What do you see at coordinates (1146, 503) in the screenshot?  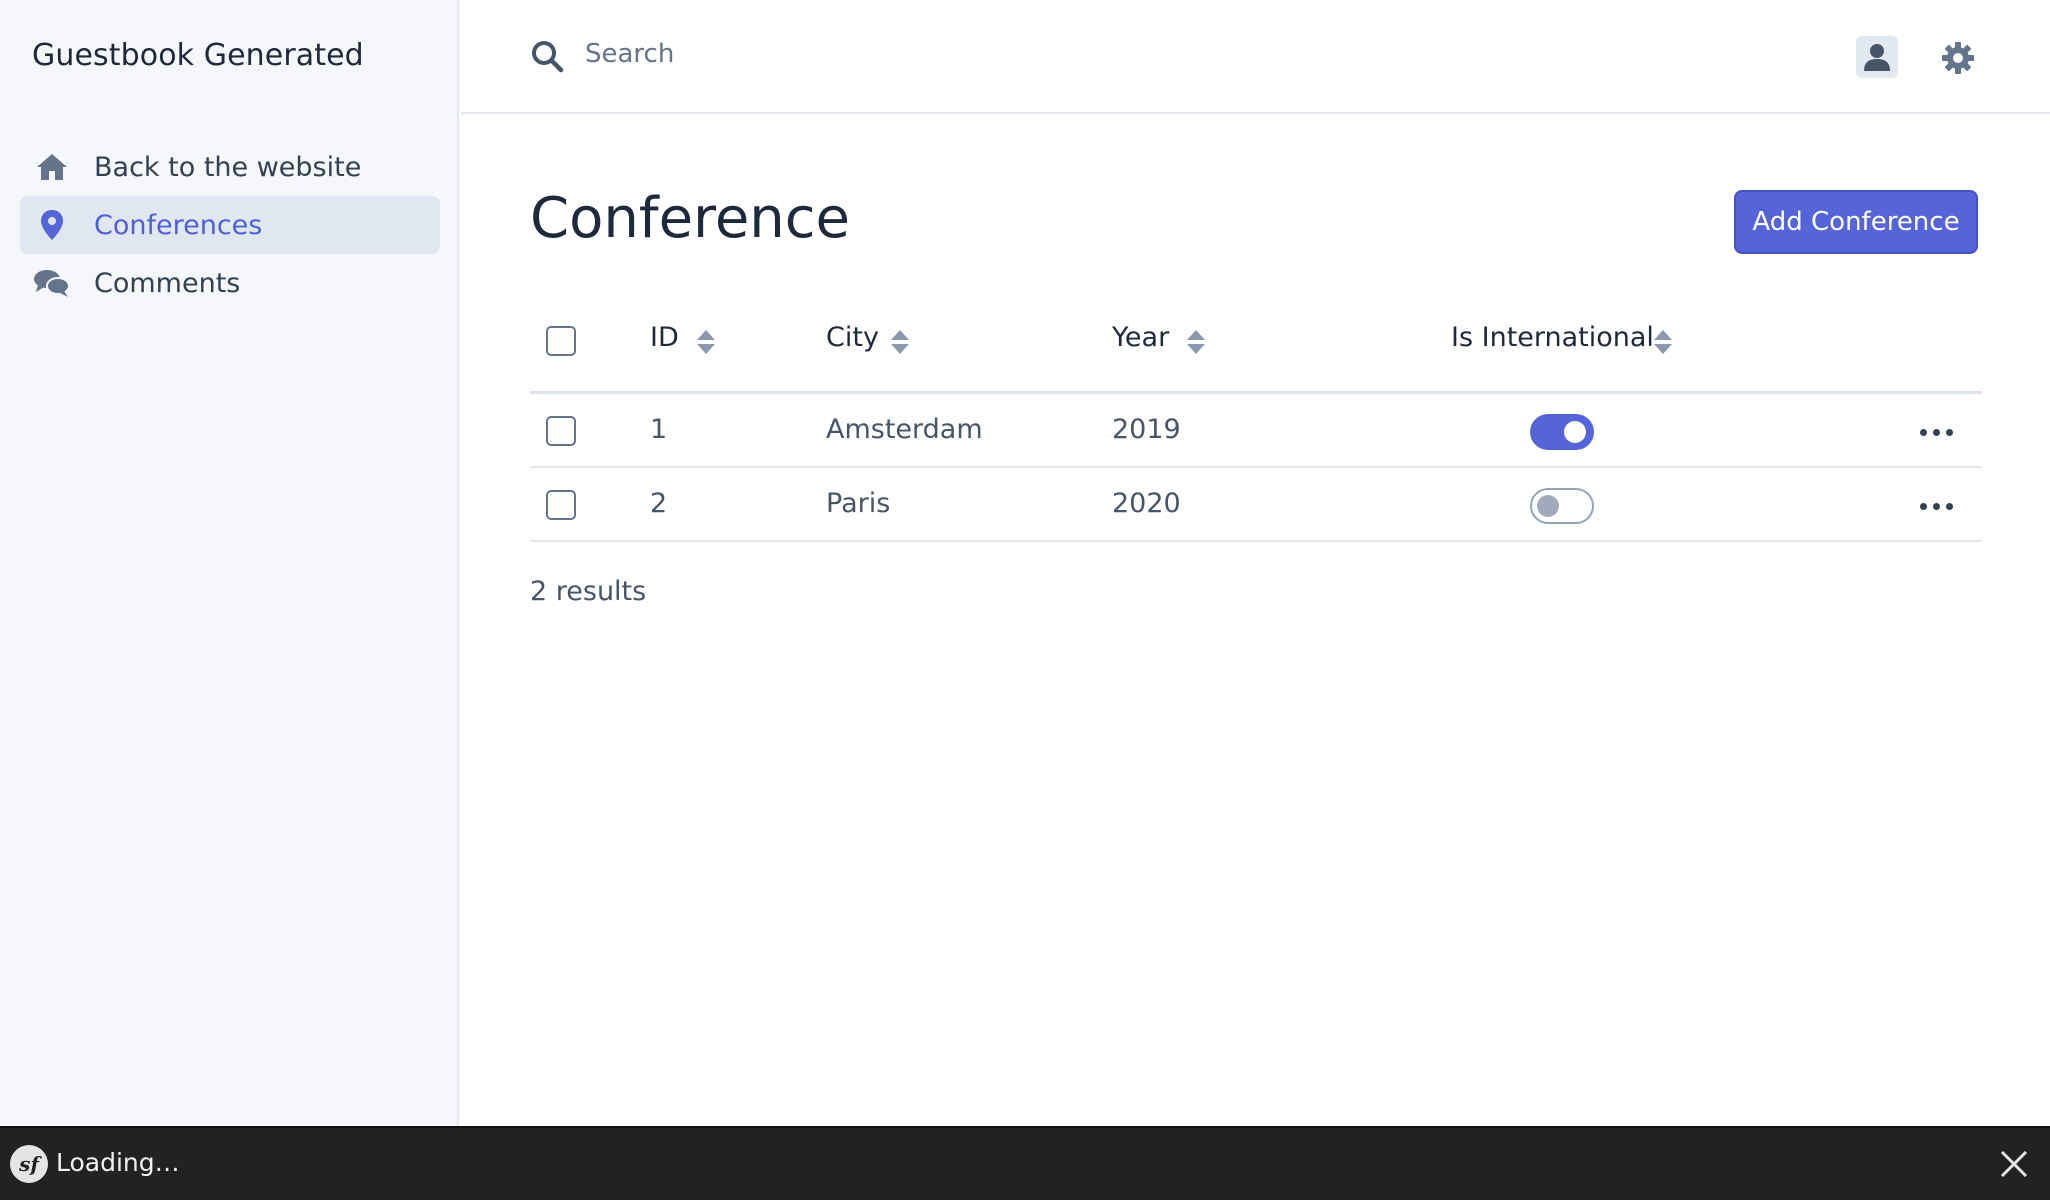 I see `cell-year: 2020` at bounding box center [1146, 503].